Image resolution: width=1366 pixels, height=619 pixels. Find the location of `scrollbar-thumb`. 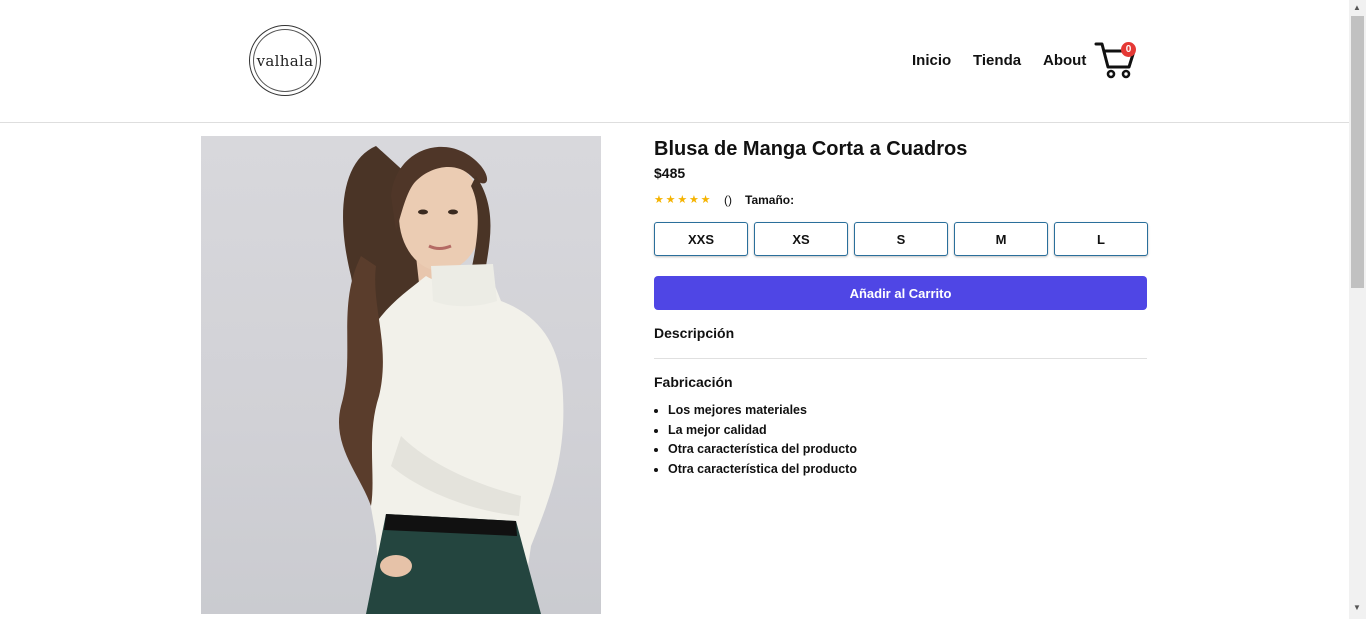

scrollbar-thumb is located at coordinates (1357, 152).